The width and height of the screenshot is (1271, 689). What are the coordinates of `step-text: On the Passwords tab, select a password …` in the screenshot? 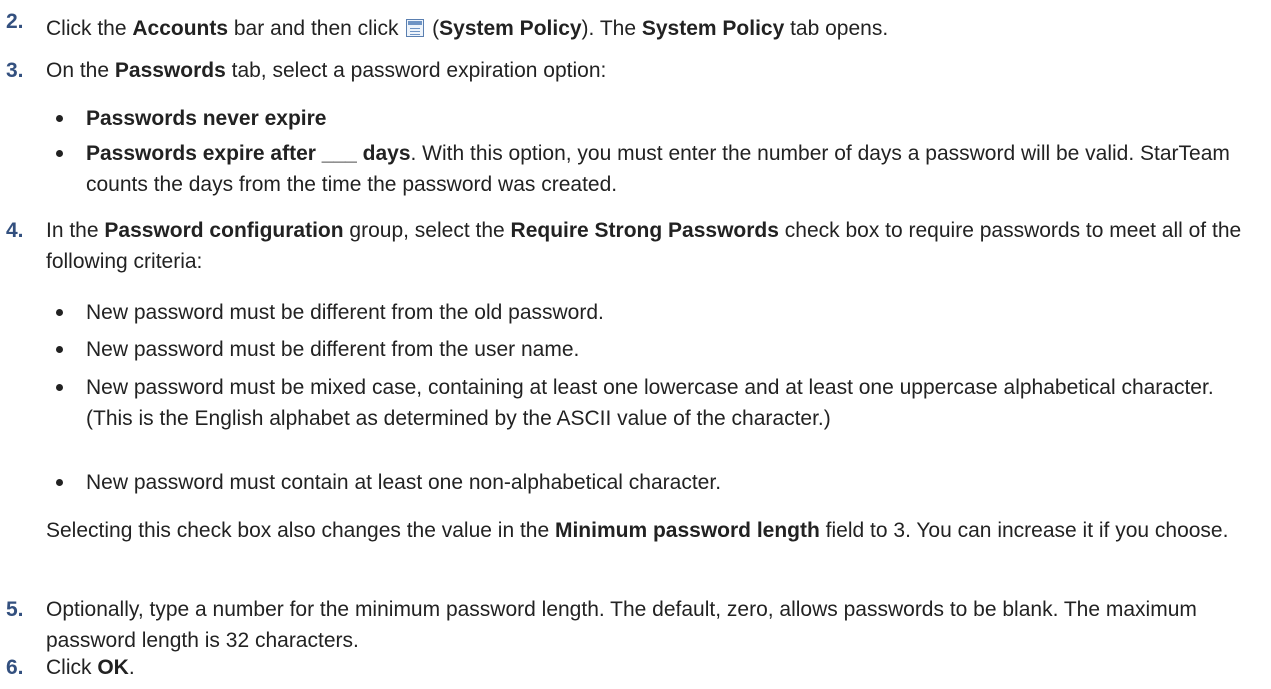 It's located at (326, 70).